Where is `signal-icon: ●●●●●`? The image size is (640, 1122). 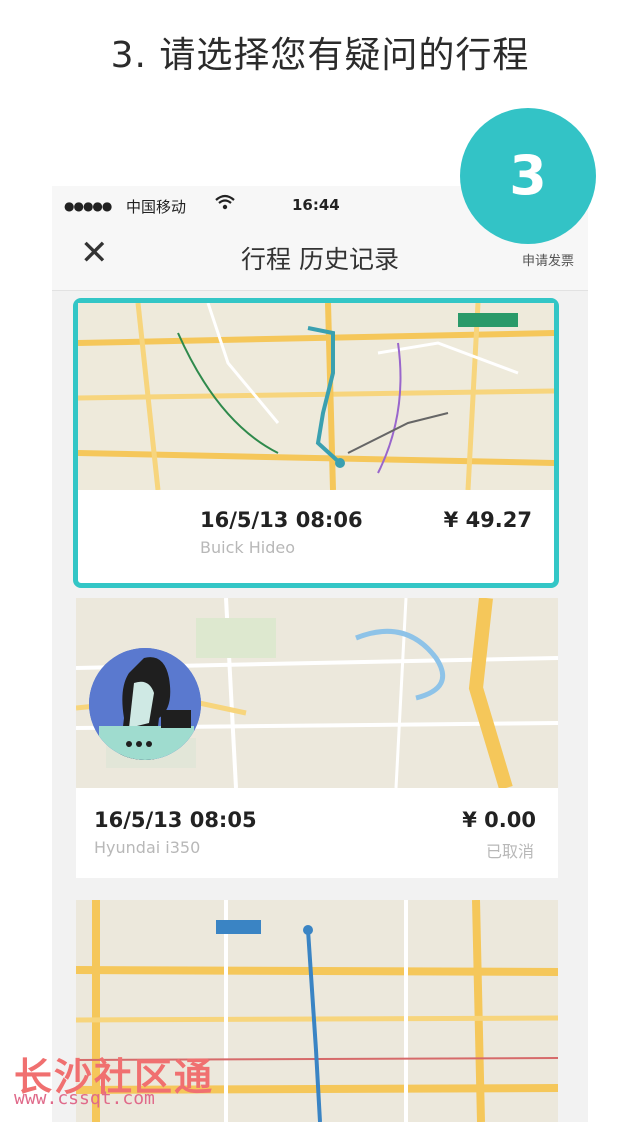
signal-icon: ●●●●● is located at coordinates (88, 206).